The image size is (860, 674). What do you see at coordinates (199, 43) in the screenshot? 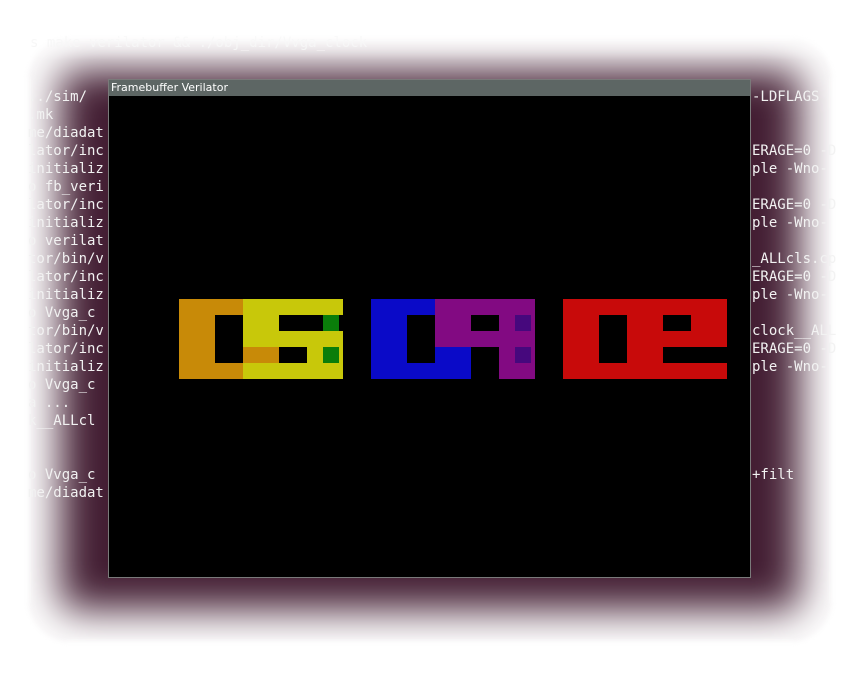
I see `terminal-prompt-line: s make verilator && ./obj_dir/Vvga_clock` at bounding box center [199, 43].